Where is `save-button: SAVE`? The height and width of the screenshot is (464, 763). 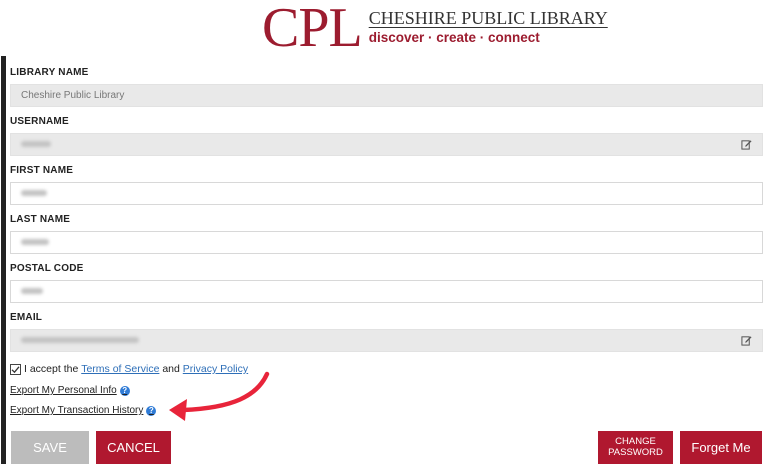
save-button: SAVE is located at coordinates (50, 447).